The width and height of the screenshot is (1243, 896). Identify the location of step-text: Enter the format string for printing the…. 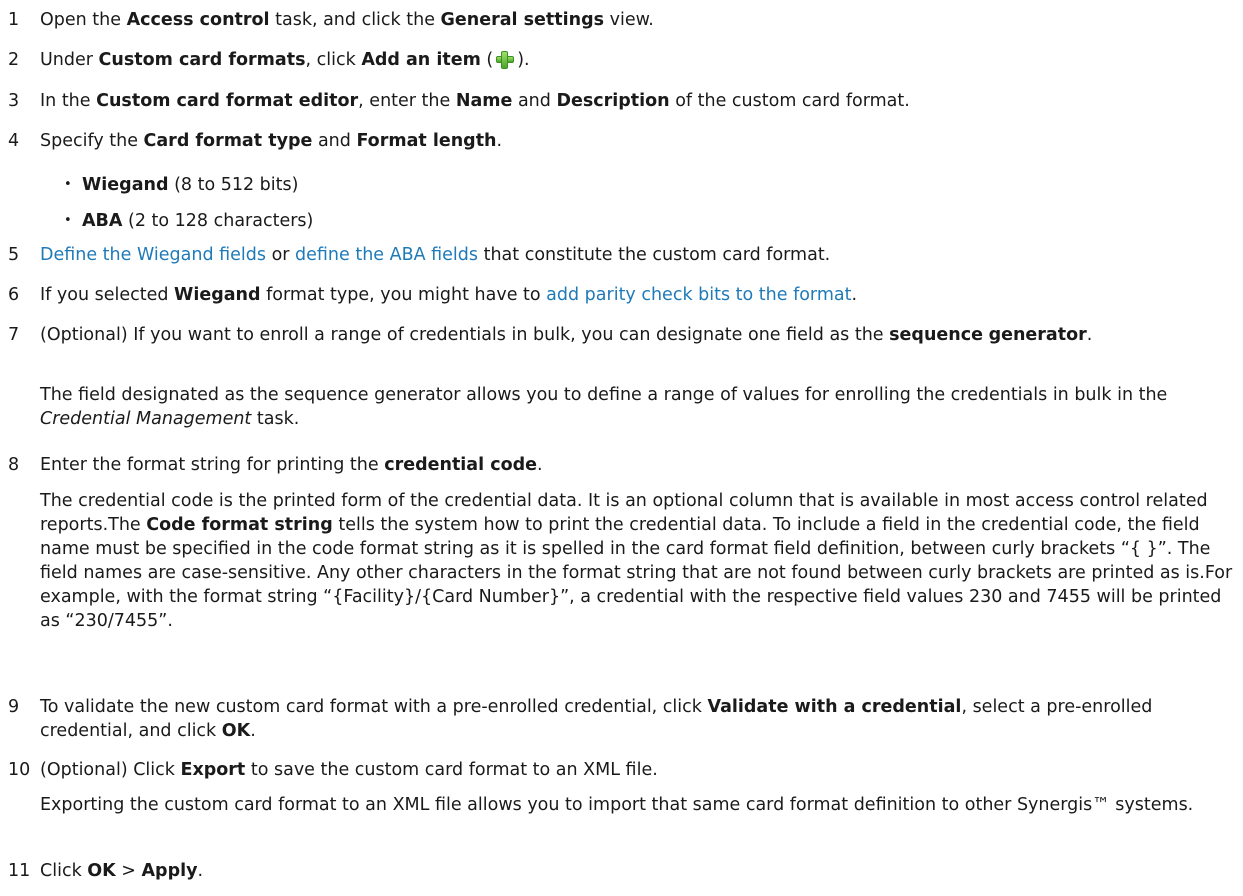
(637, 465).